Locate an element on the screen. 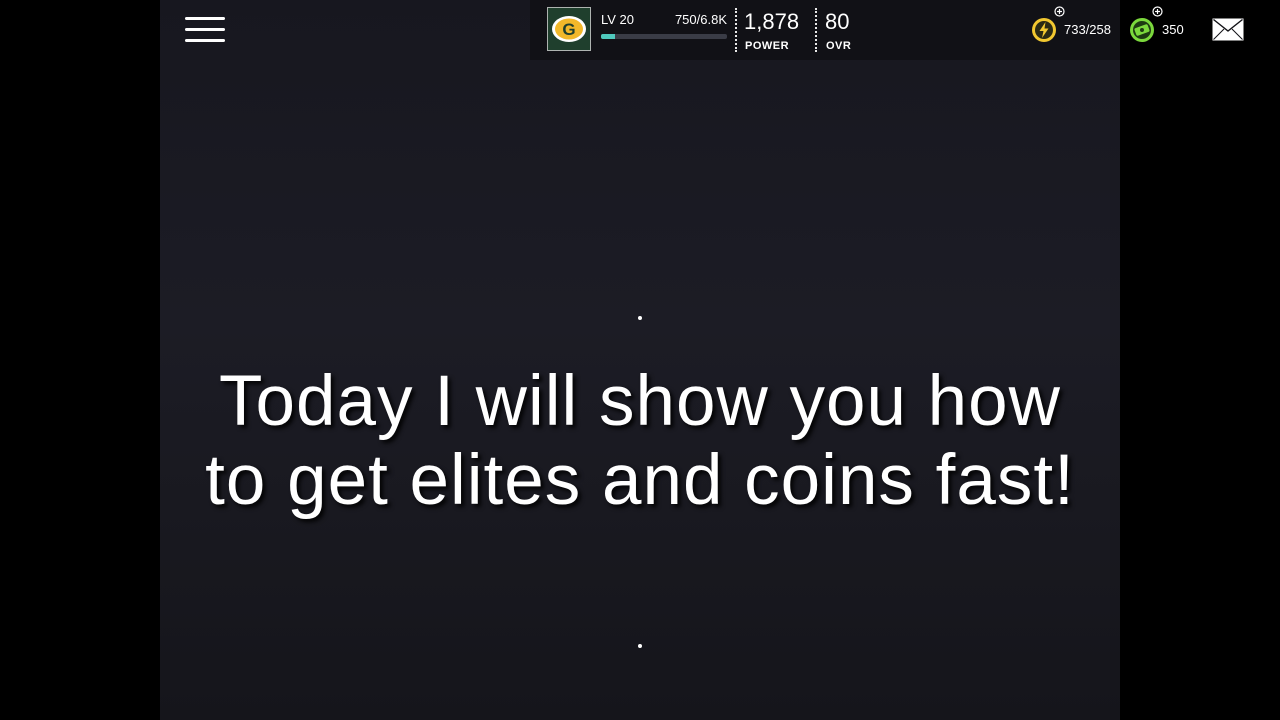  team-logo-letter: G is located at coordinates (568, 29).